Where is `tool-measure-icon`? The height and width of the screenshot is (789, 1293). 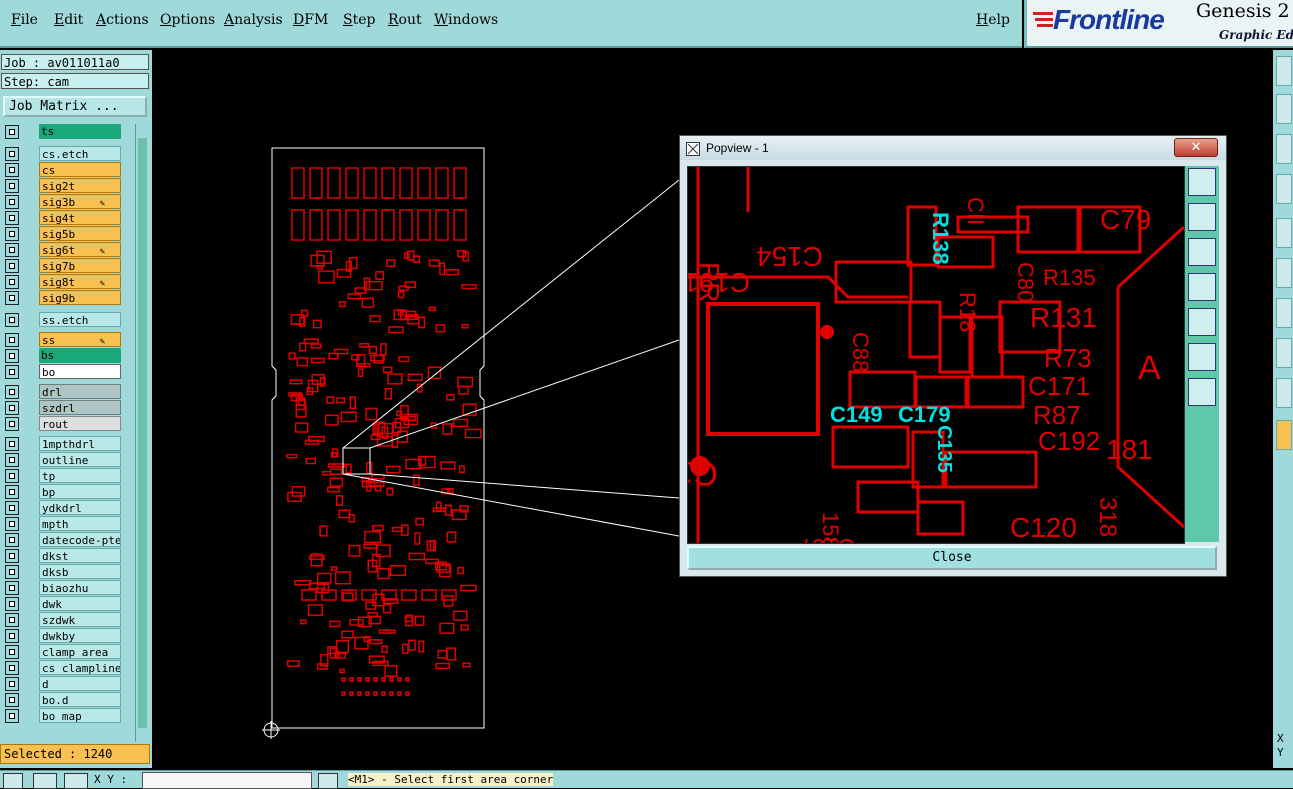 tool-measure-icon is located at coordinates (1284, 273).